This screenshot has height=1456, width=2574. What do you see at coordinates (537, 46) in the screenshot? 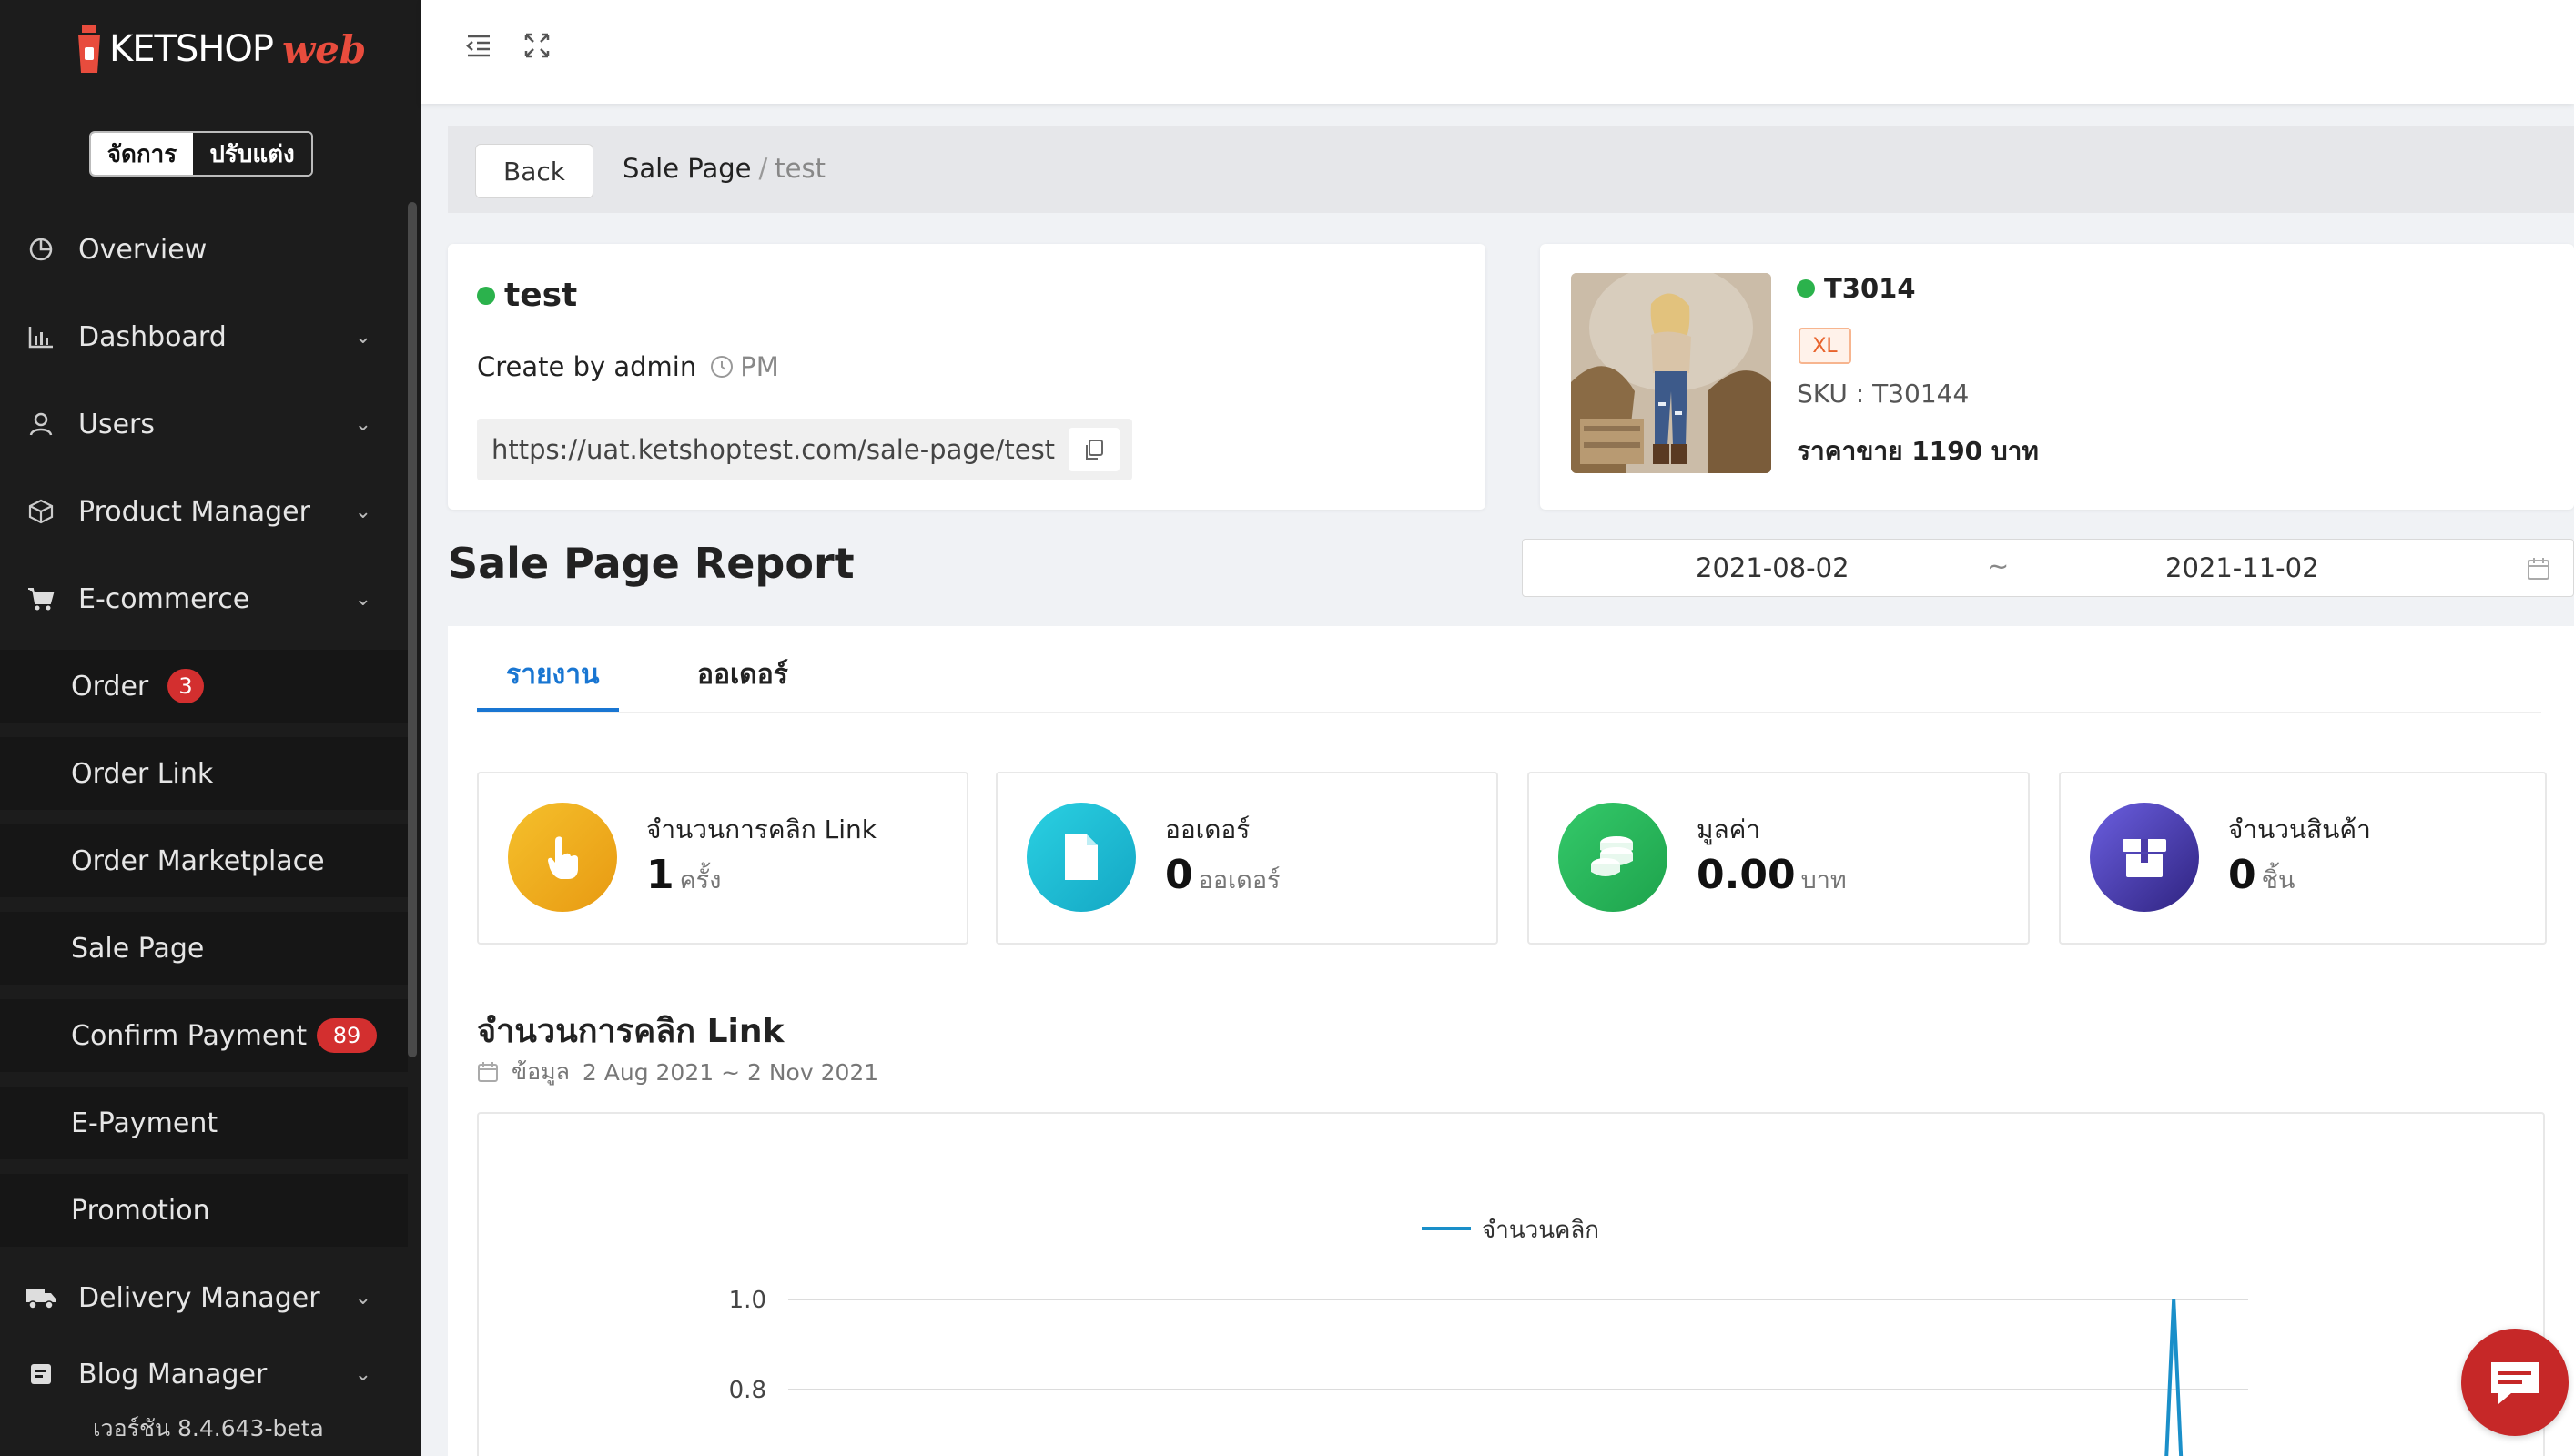
I see `fullscreen-icon` at bounding box center [537, 46].